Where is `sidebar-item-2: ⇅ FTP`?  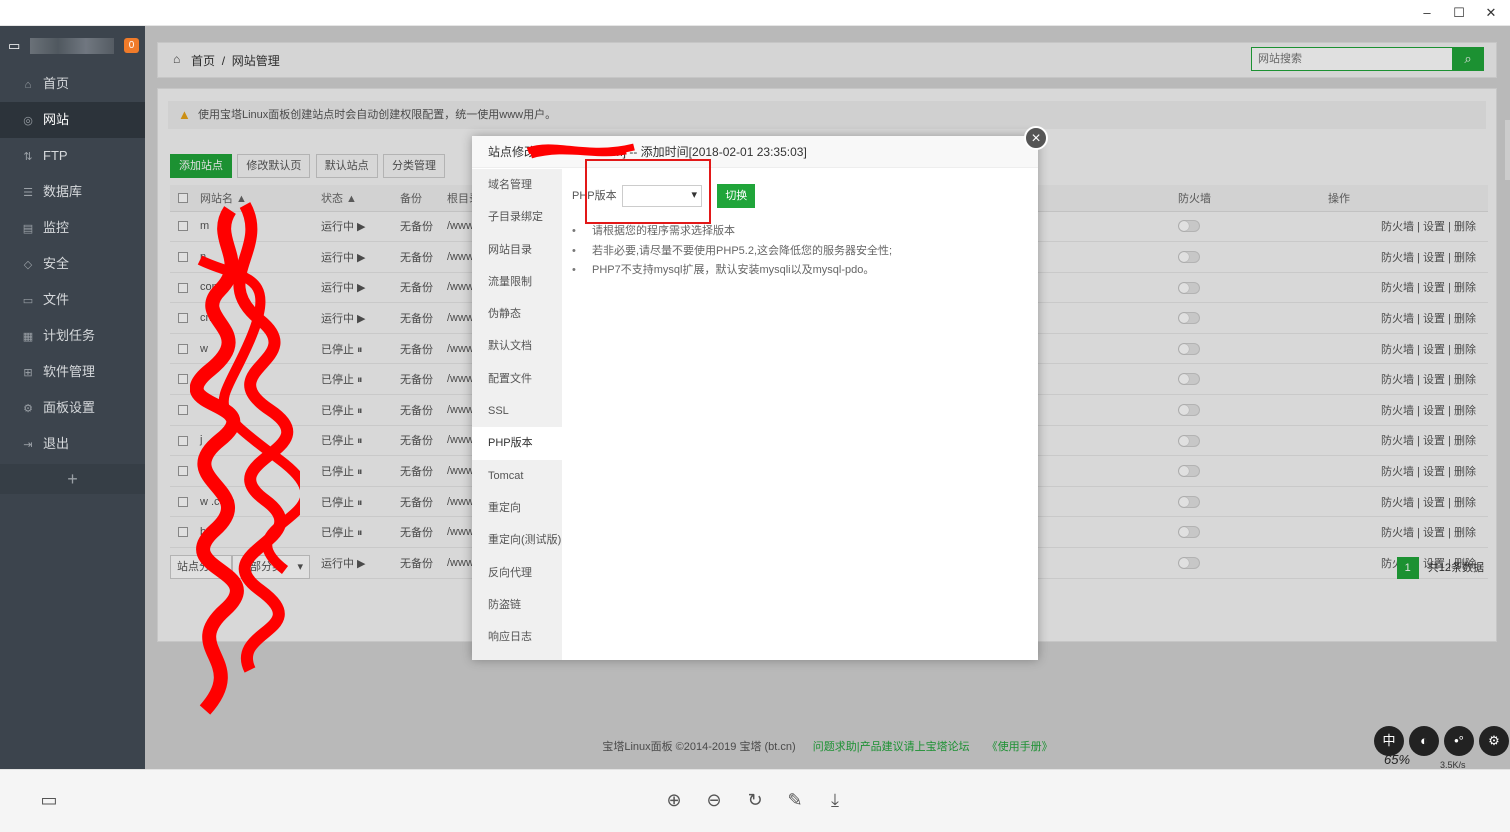
sidebar-item-2: ⇅ FTP is located at coordinates (72, 156).